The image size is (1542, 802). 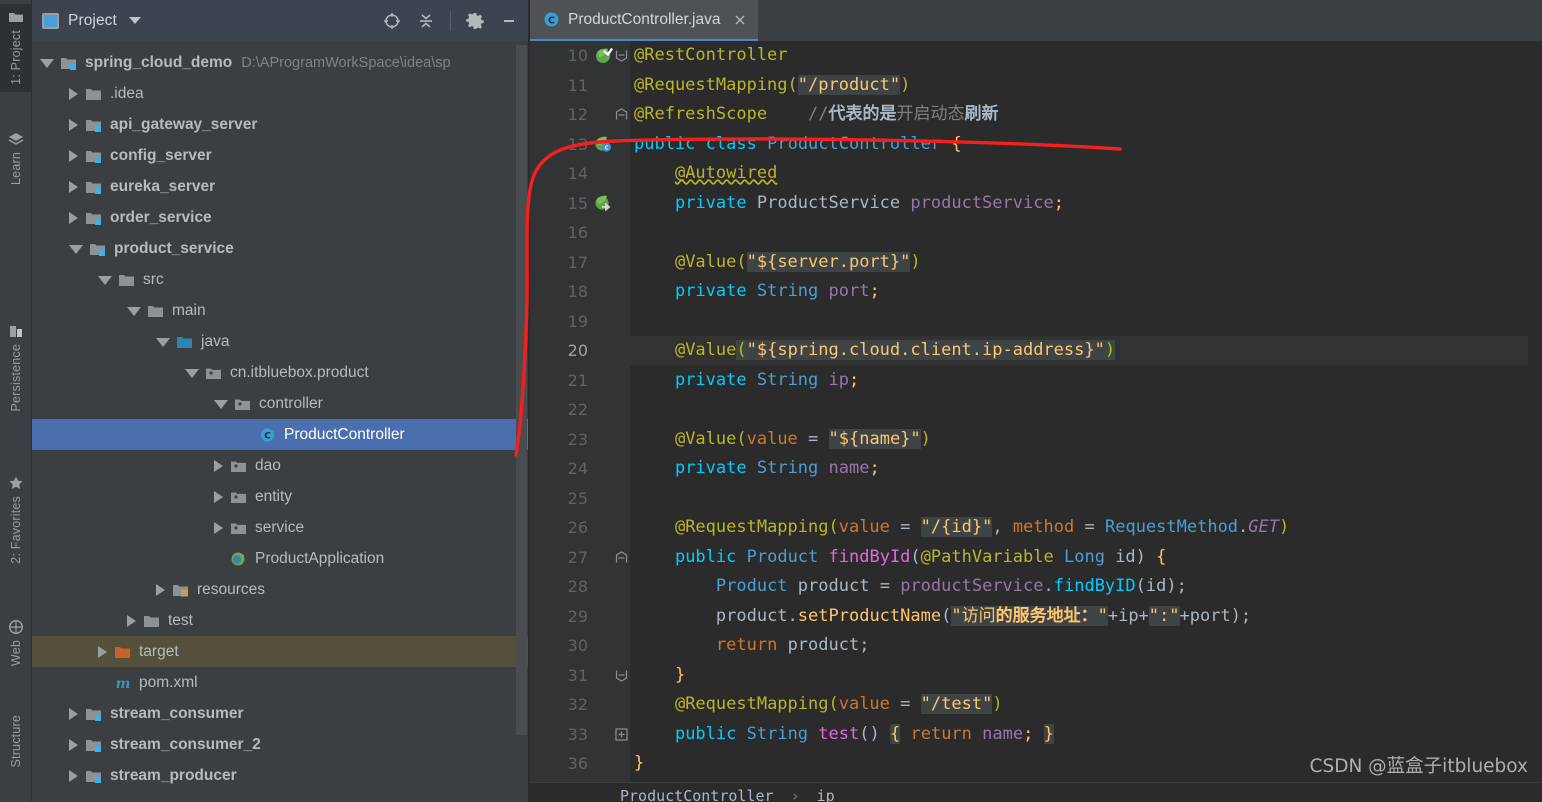 I want to click on sidebar-item-web: Web, so click(x=16, y=643).